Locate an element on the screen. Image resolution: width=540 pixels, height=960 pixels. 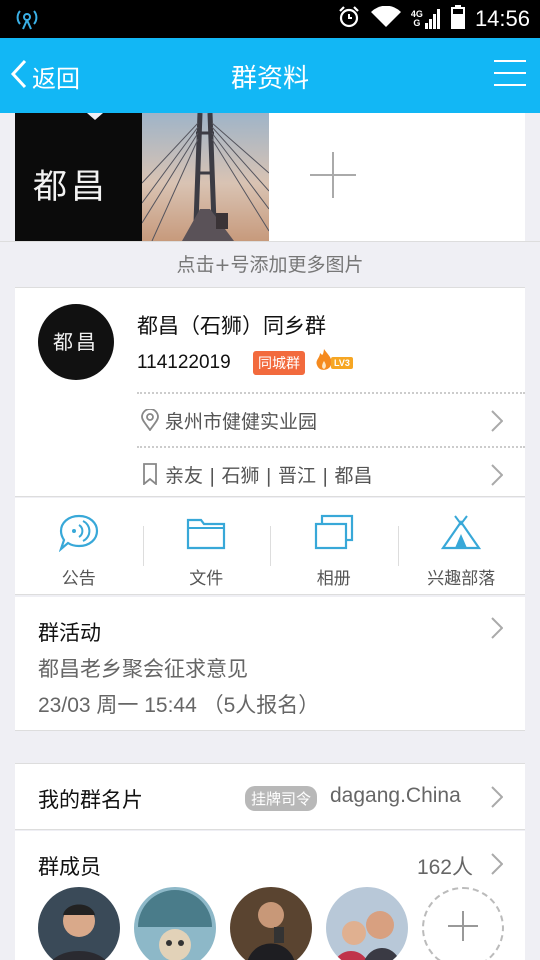
group-name: 都昌（石狮）同乡群 is located at coordinates (231, 326).